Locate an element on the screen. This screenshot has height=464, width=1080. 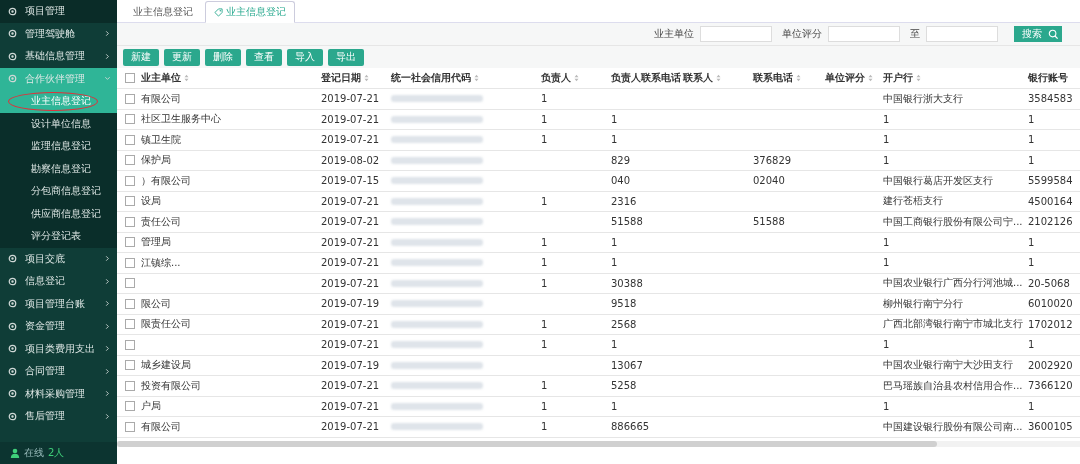
table-row: 江镇综... 2019-07-21 1 1 1 1 is located at coordinates (598, 263).